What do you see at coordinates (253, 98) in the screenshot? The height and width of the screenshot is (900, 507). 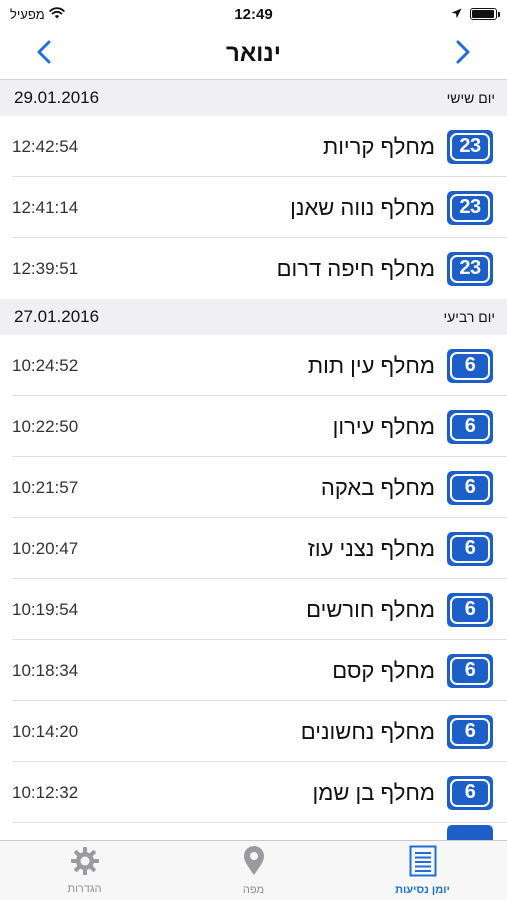 I see `section-header: 29.01.2016 יום שישי` at bounding box center [253, 98].